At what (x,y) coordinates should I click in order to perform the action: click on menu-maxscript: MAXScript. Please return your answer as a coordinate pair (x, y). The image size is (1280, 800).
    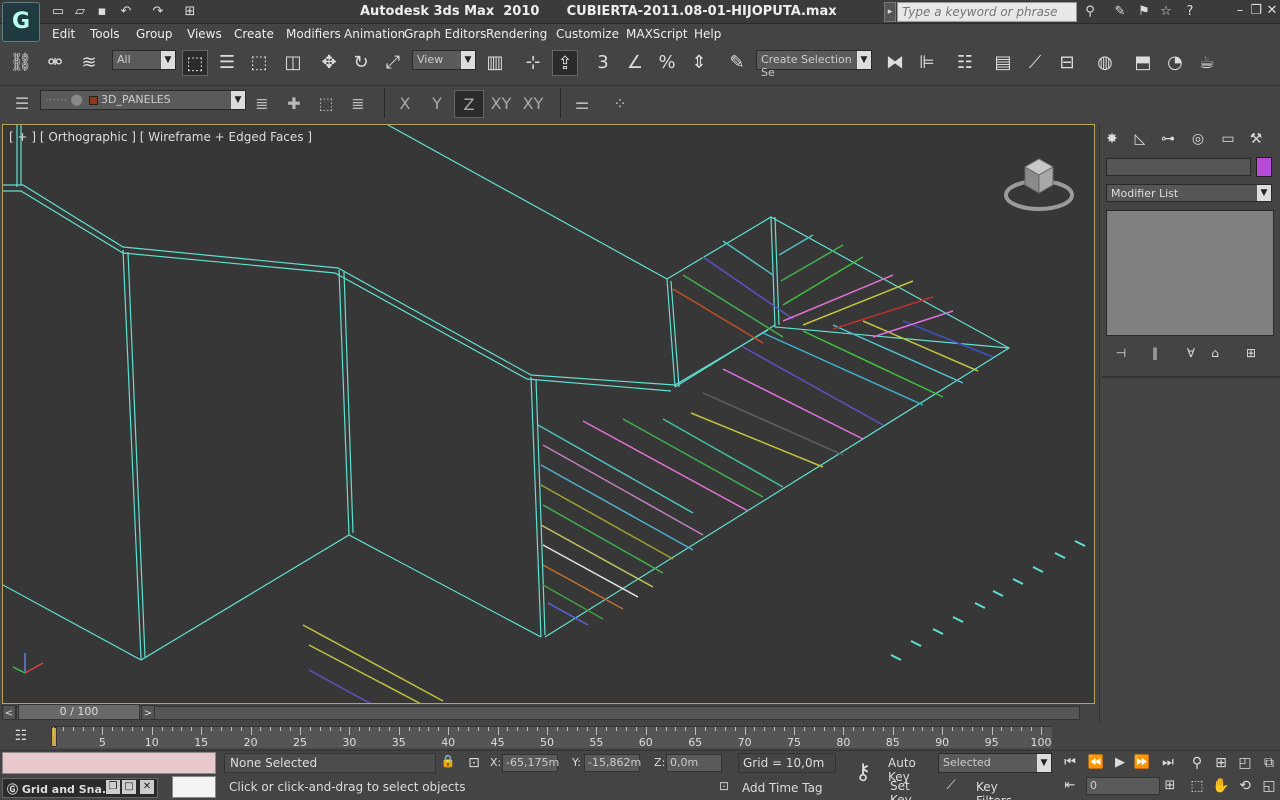
    Looking at the image, I should click on (657, 34).